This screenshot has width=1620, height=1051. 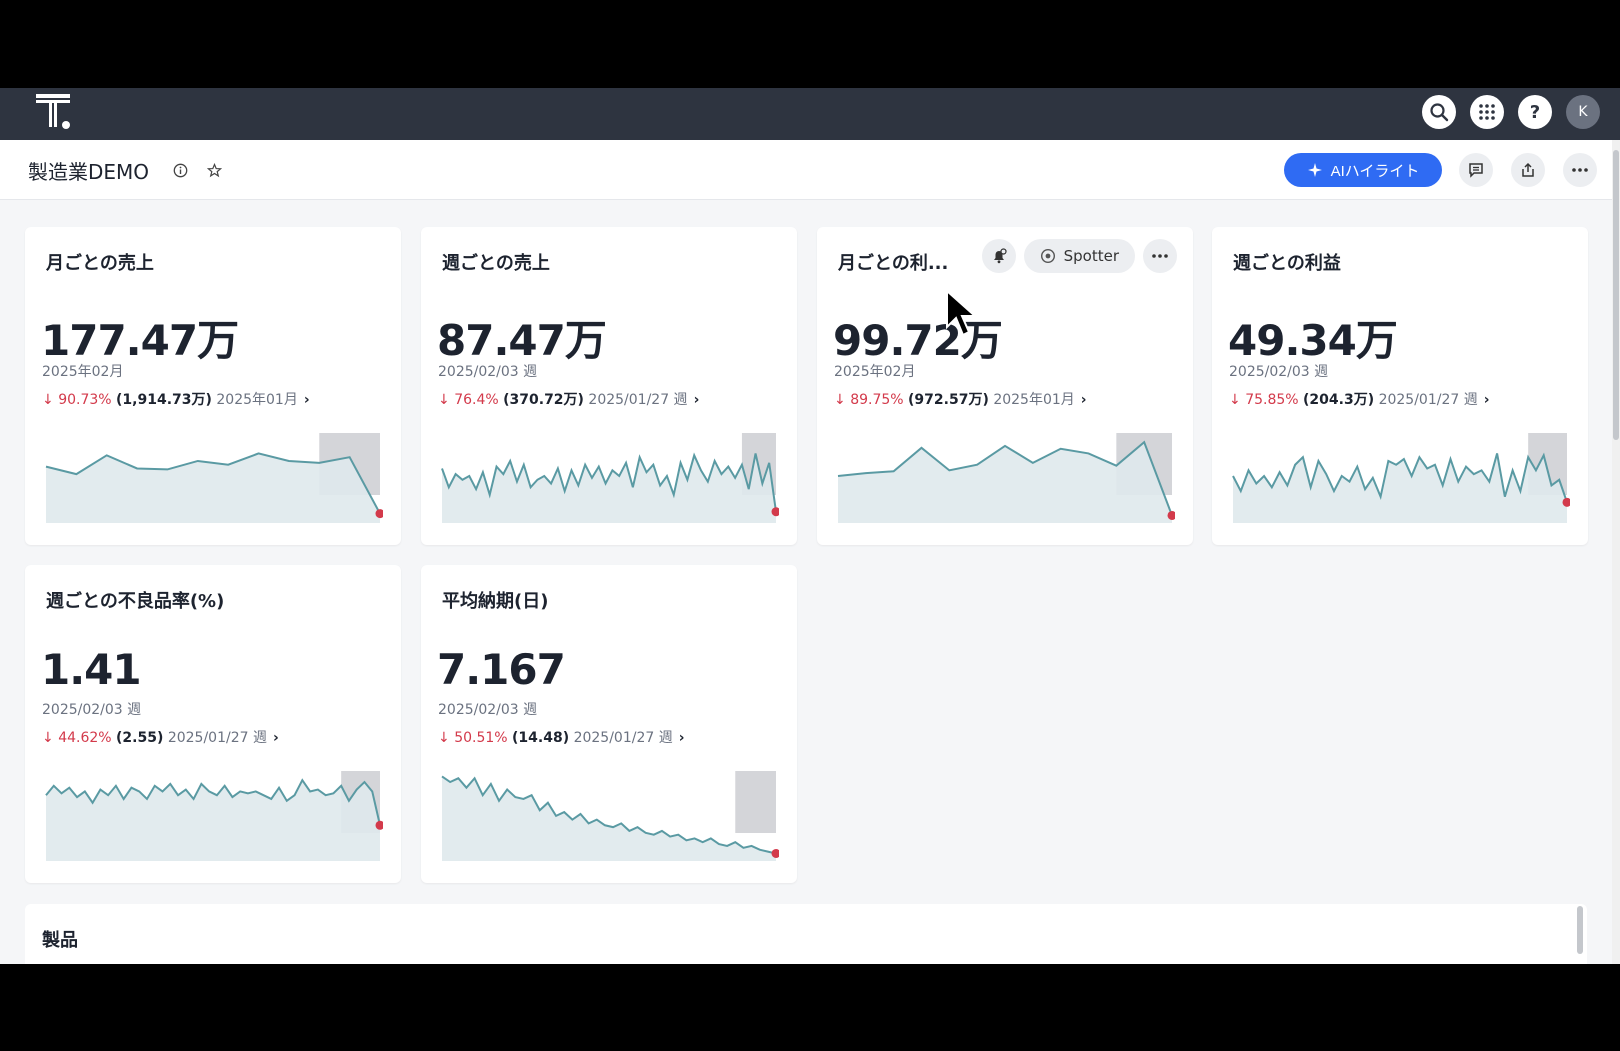 What do you see at coordinates (135, 601) in the screenshot?
I see `kpi-title: 週ごとの不良品率(%)` at bounding box center [135, 601].